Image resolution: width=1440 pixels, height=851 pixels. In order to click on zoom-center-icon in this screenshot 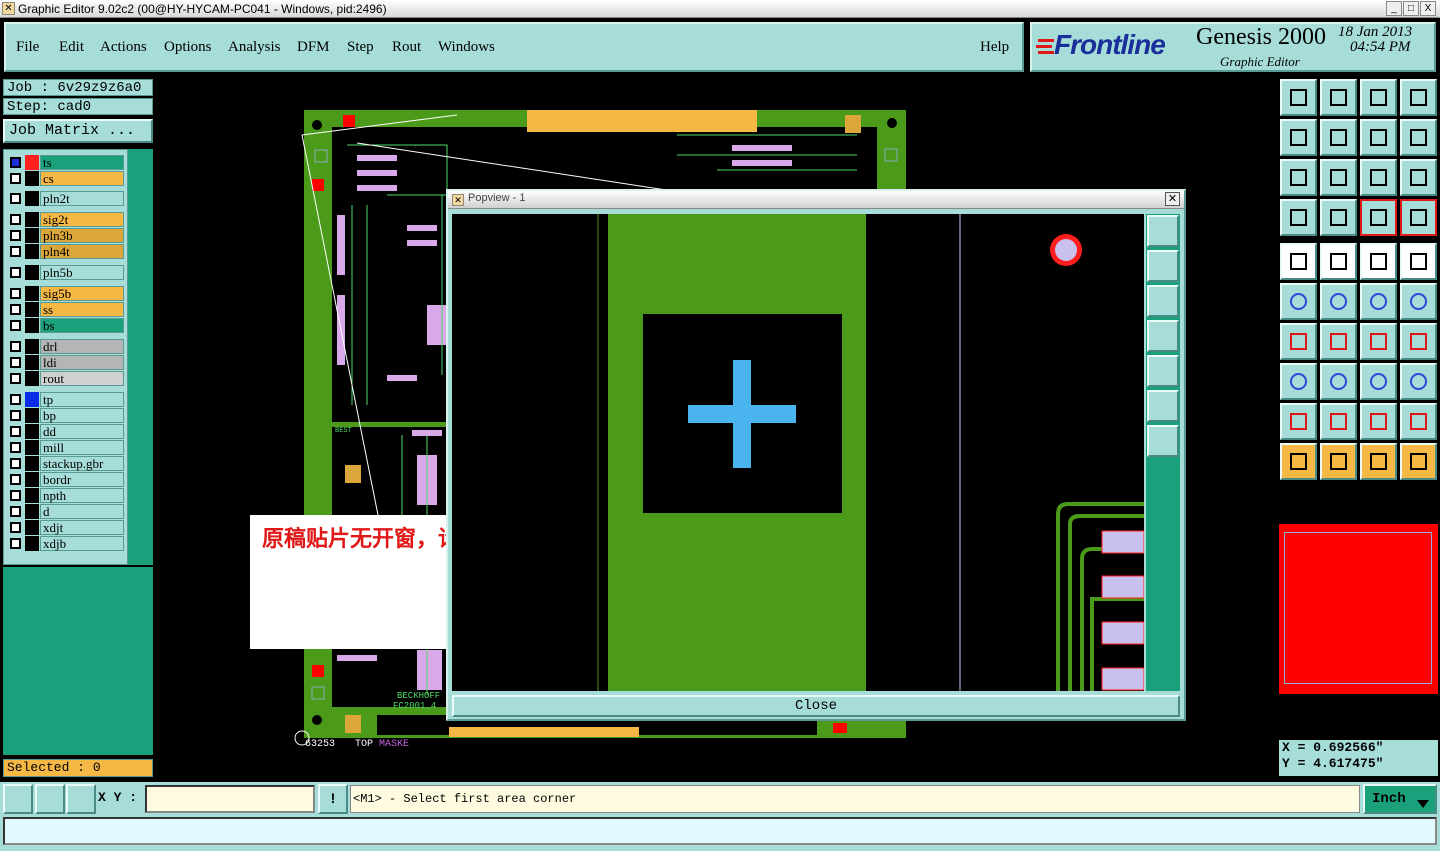, I will do `click(1338, 177)`.